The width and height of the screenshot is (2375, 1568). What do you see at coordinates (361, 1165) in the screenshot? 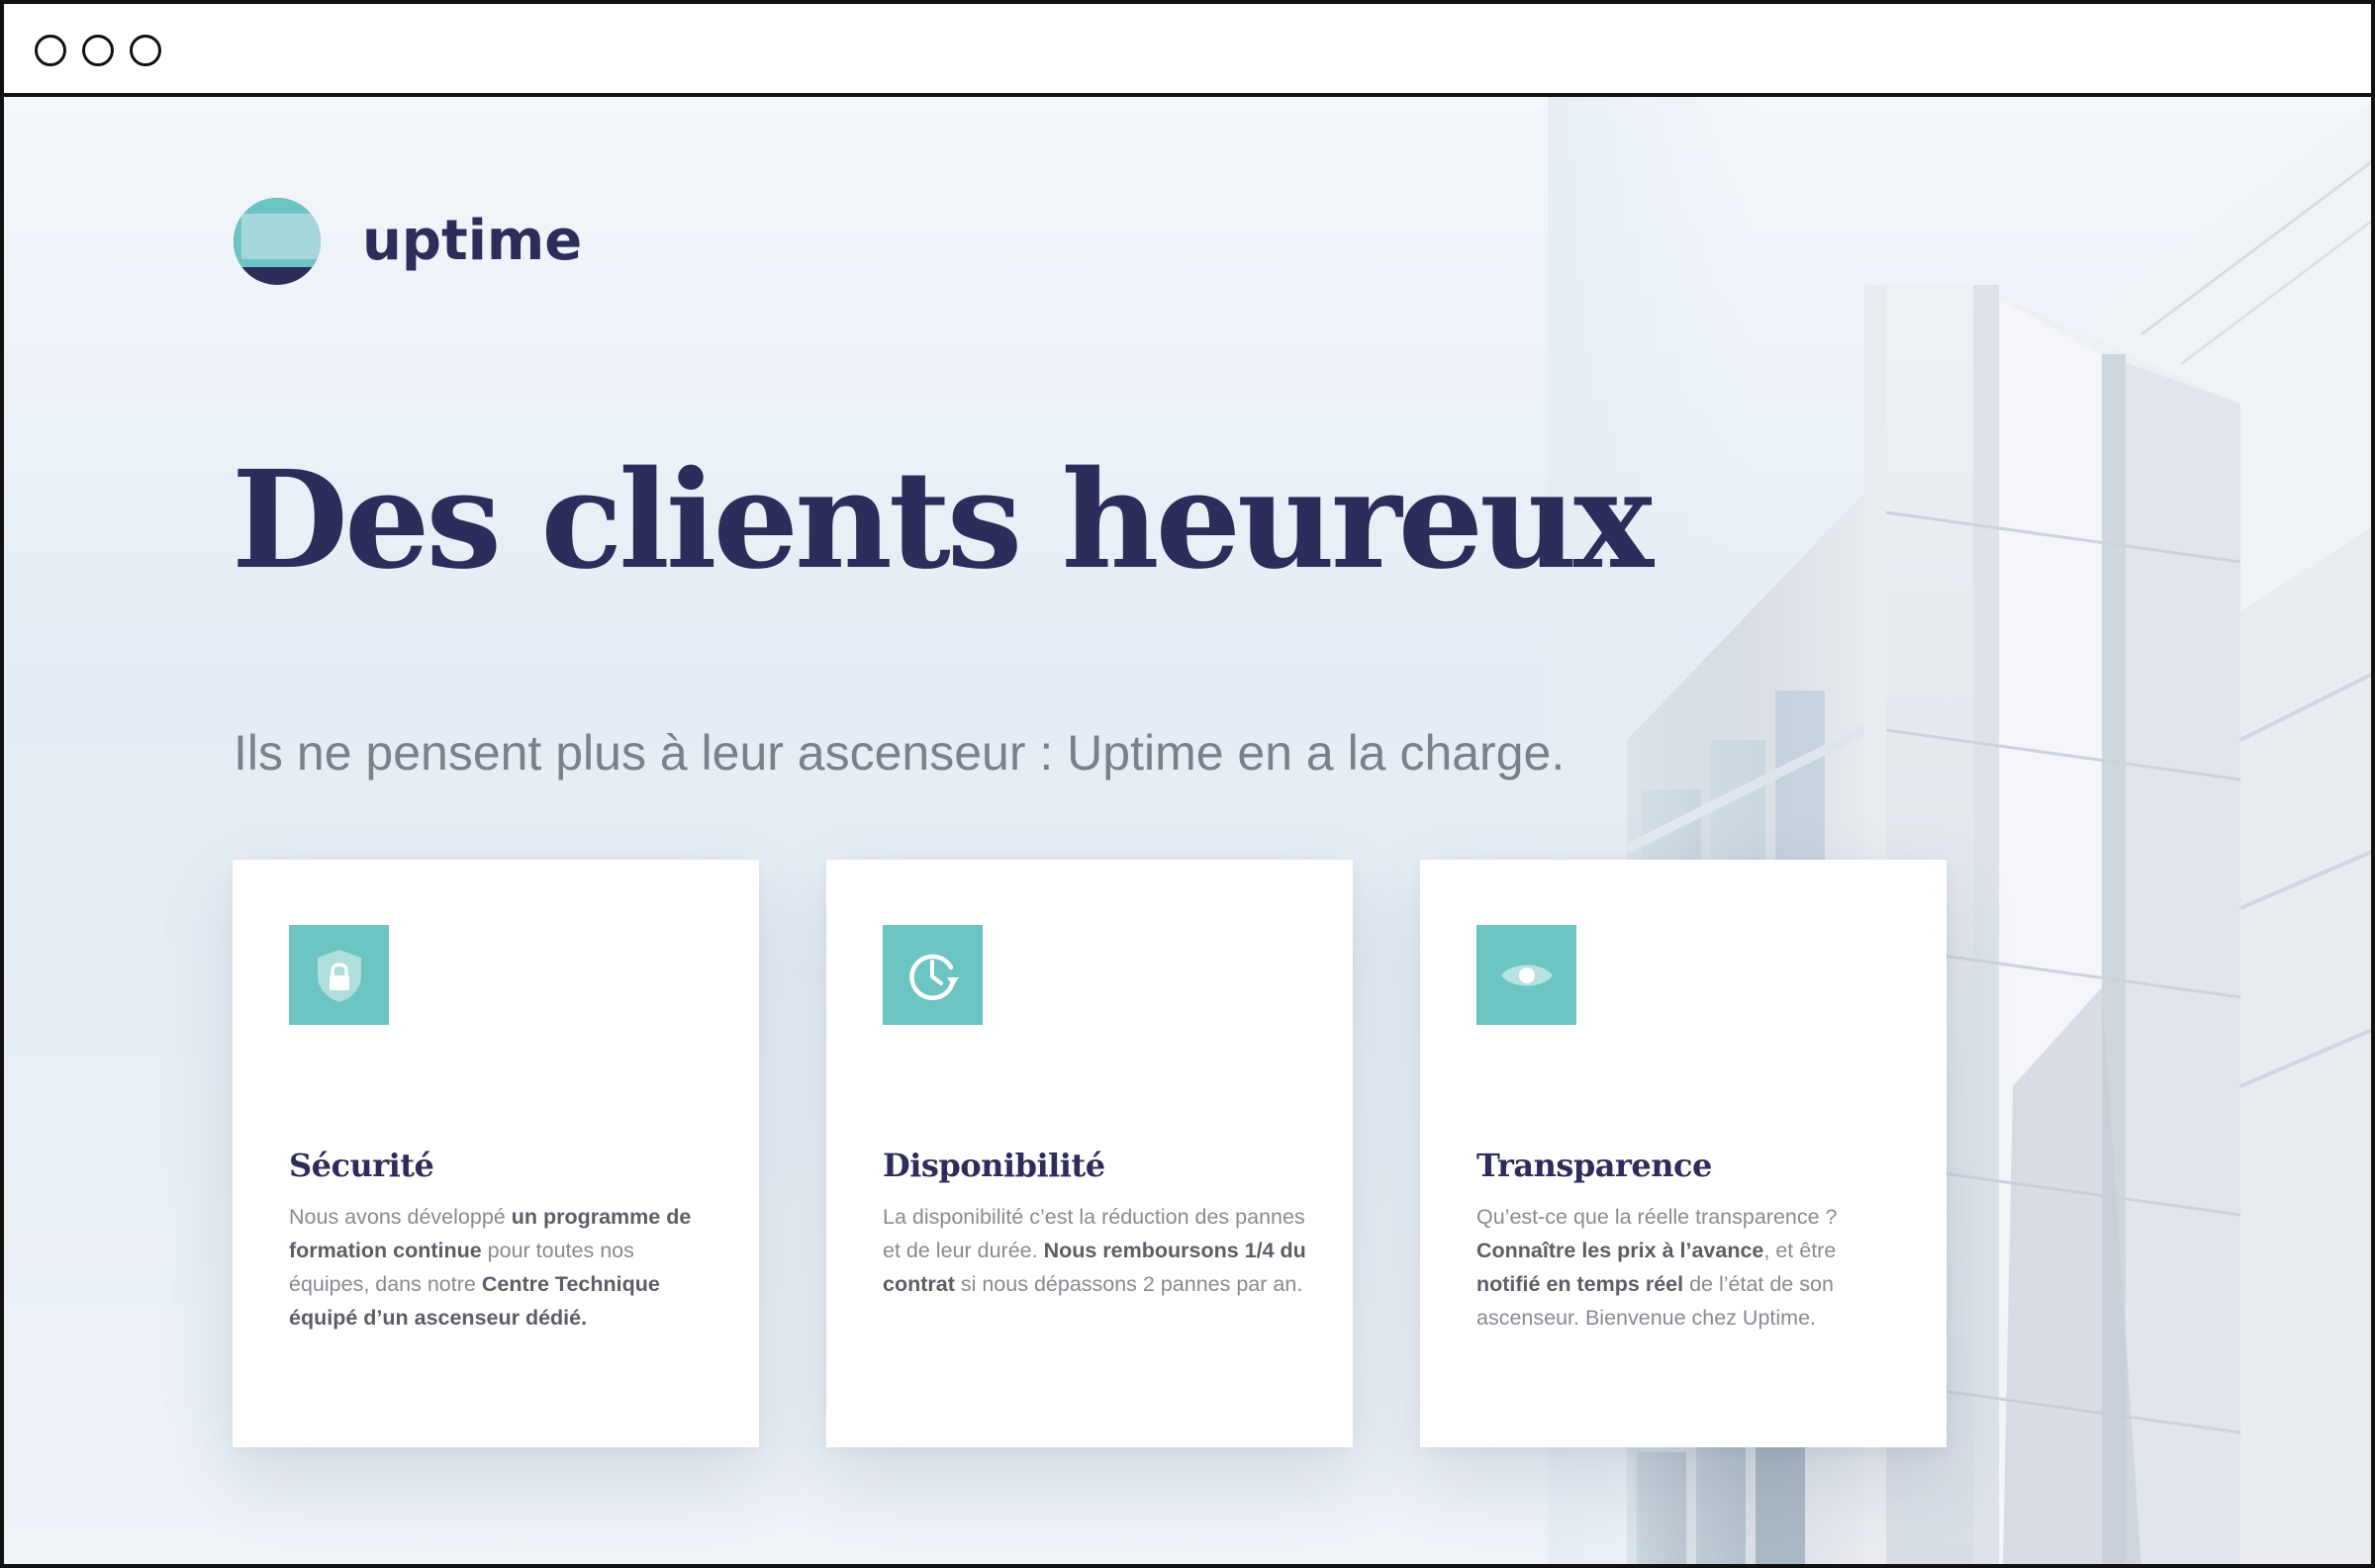
I see `card-title: Sécurité` at bounding box center [361, 1165].